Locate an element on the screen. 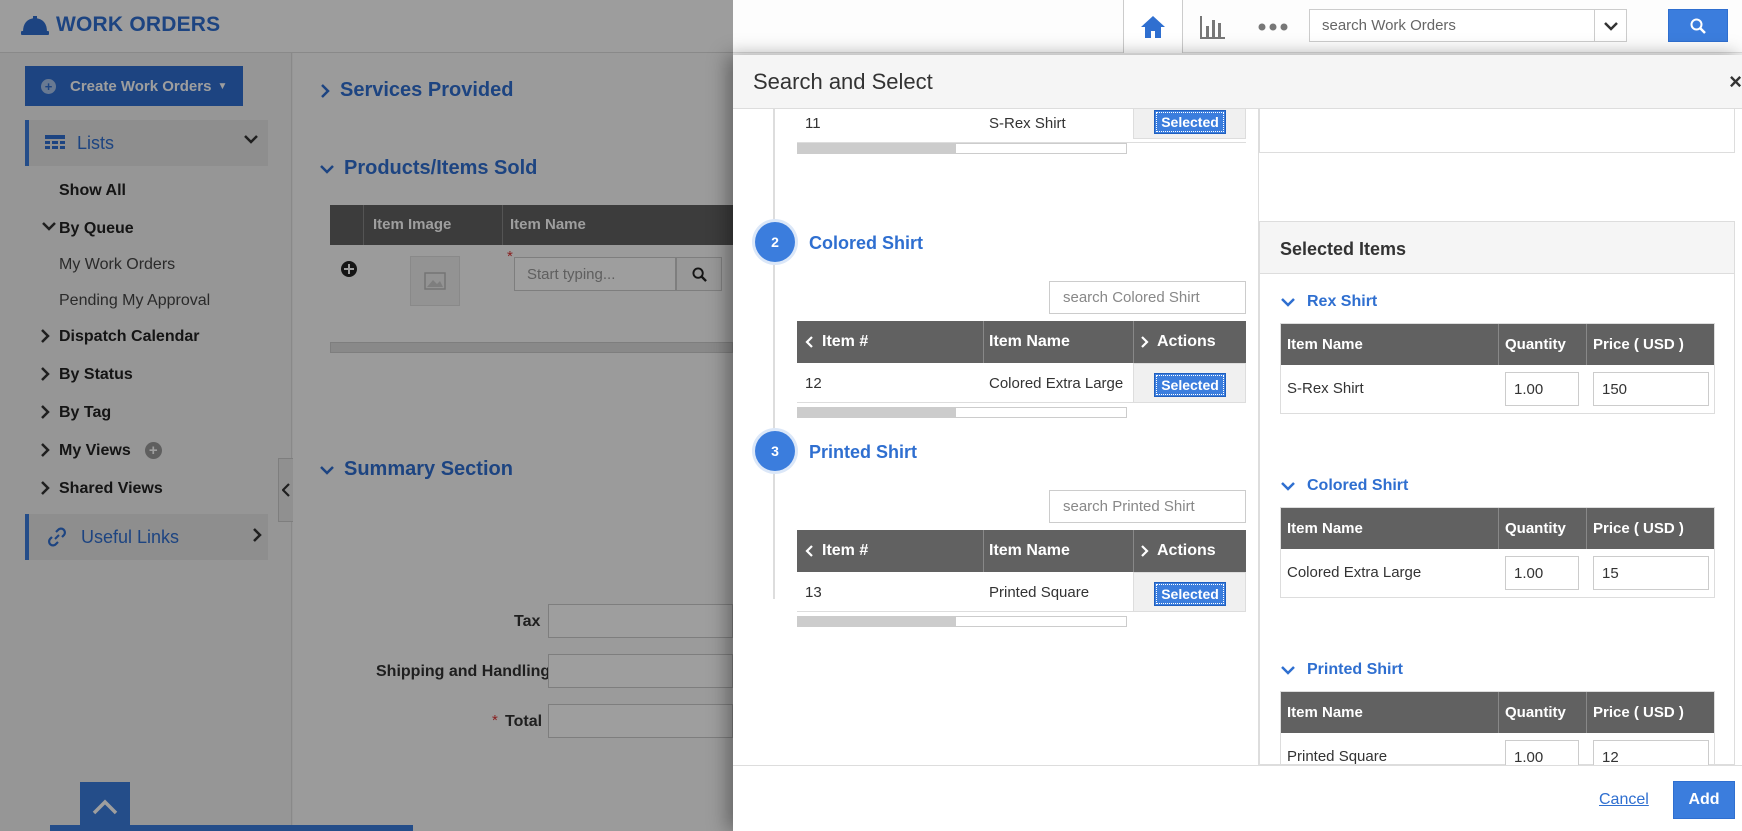 The height and width of the screenshot is (831, 1742). close-icon: × is located at coordinates (1735, 82).